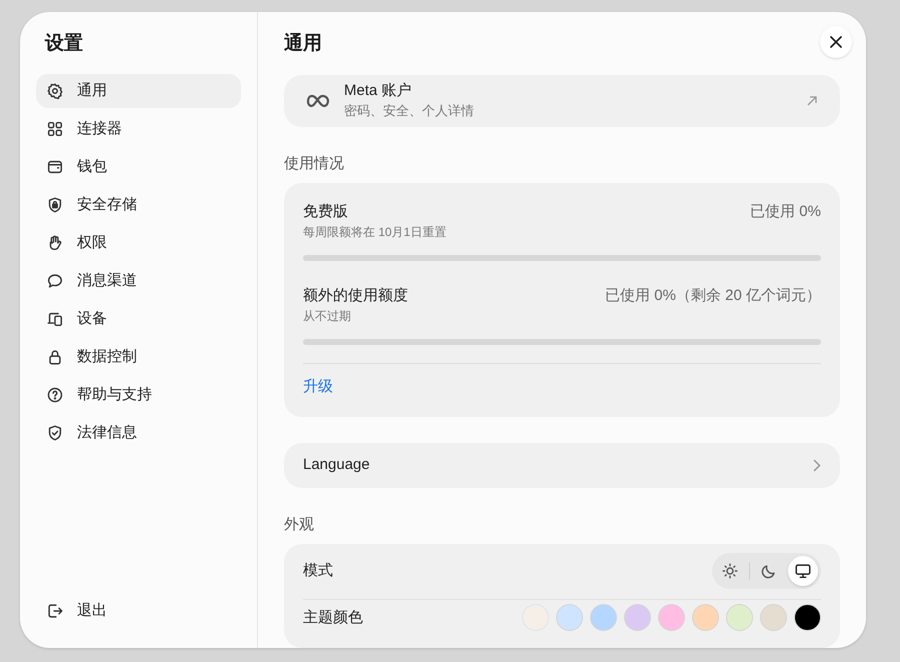 Image resolution: width=900 pixels, height=662 pixels. I want to click on meter-reading: 已使用 0%, so click(785, 212).